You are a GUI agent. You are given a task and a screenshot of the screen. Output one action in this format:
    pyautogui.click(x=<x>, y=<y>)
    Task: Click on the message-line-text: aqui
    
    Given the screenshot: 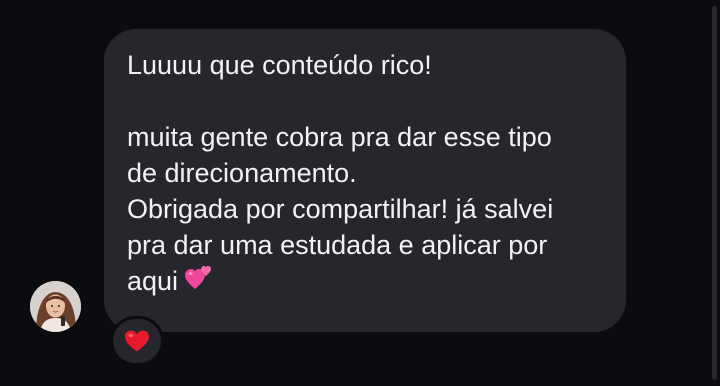 What is the action you would take?
    pyautogui.click(x=153, y=281)
    